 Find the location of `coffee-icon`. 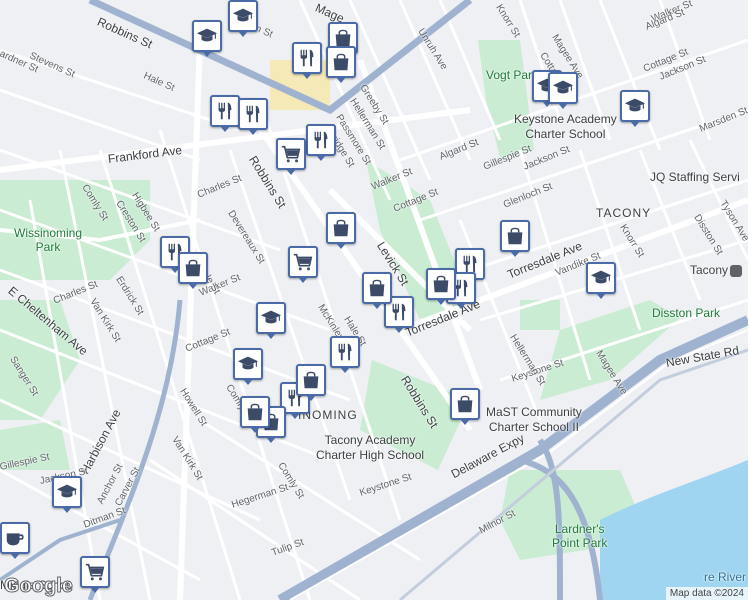

coffee-icon is located at coordinates (15, 538).